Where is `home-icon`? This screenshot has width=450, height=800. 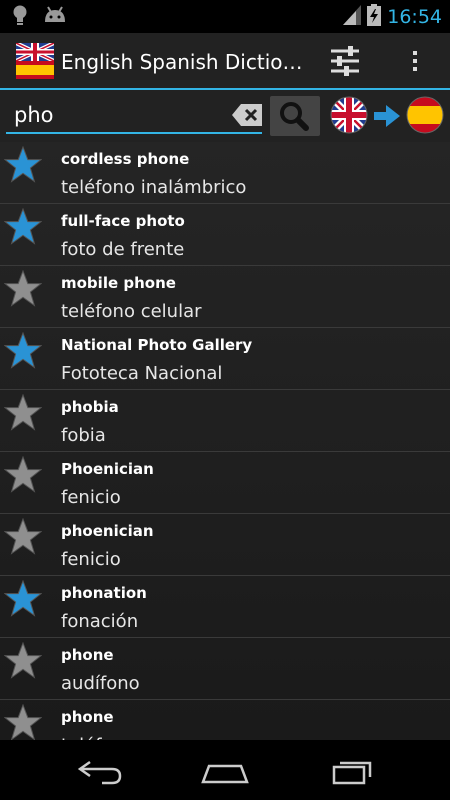
home-icon is located at coordinates (225, 770).